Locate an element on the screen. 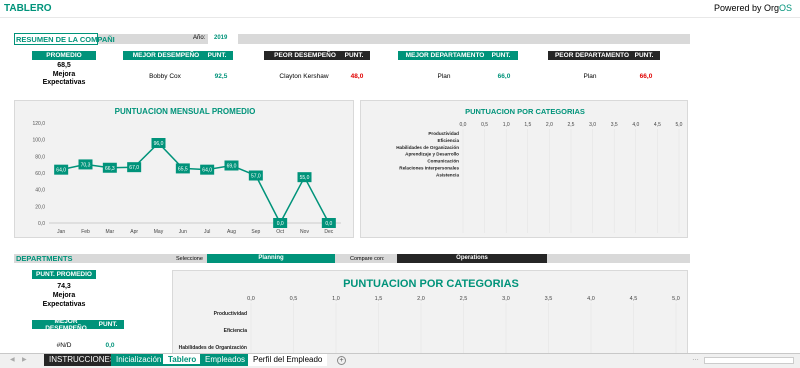 Image resolution: width=800 pixels, height=368 pixels. peor-departamento-score: 66,0 is located at coordinates (646, 76).